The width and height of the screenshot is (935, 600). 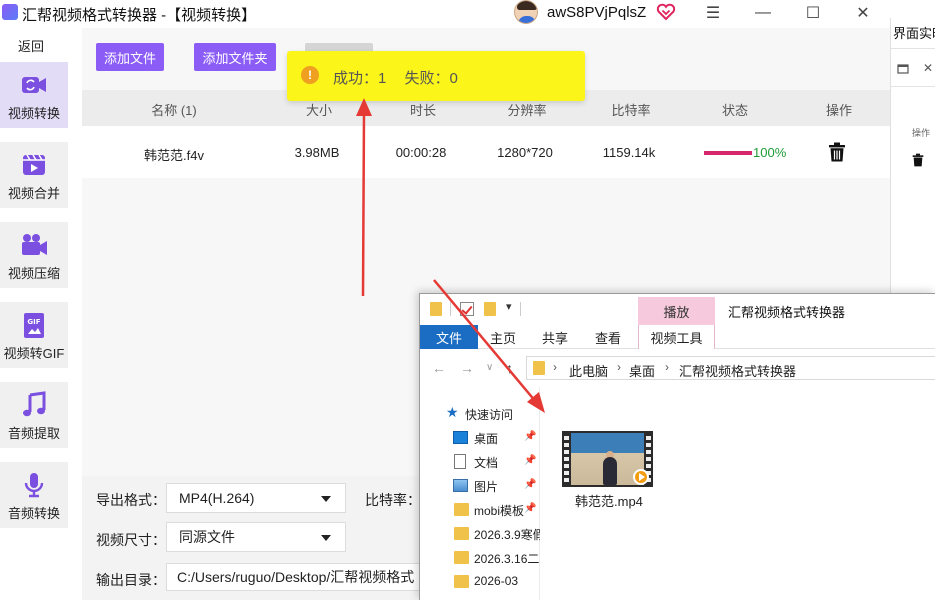 What do you see at coordinates (326, 538) in the screenshot?
I see `chevron-down-icon` at bounding box center [326, 538].